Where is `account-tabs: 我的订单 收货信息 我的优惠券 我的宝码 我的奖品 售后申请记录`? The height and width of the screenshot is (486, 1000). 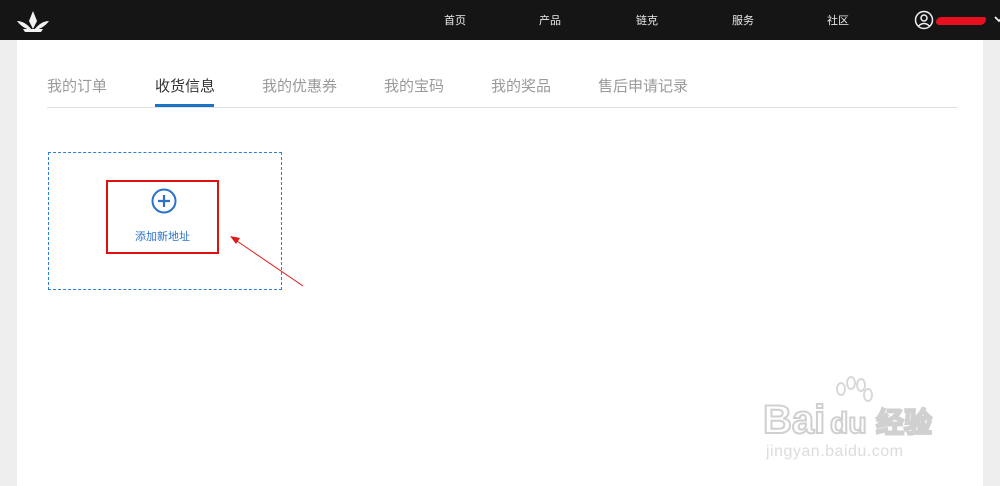
account-tabs: 我的订单 收货信息 我的优惠券 我的宝码 我的奖品 售后申请记录 is located at coordinates (502, 74).